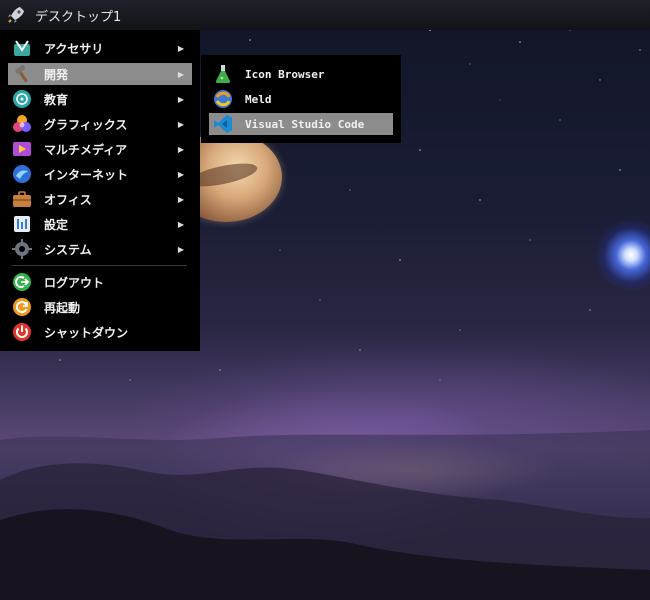 Image resolution: width=650 pixels, height=600 pixels. I want to click on menu-item-label: 開発, so click(56, 74).